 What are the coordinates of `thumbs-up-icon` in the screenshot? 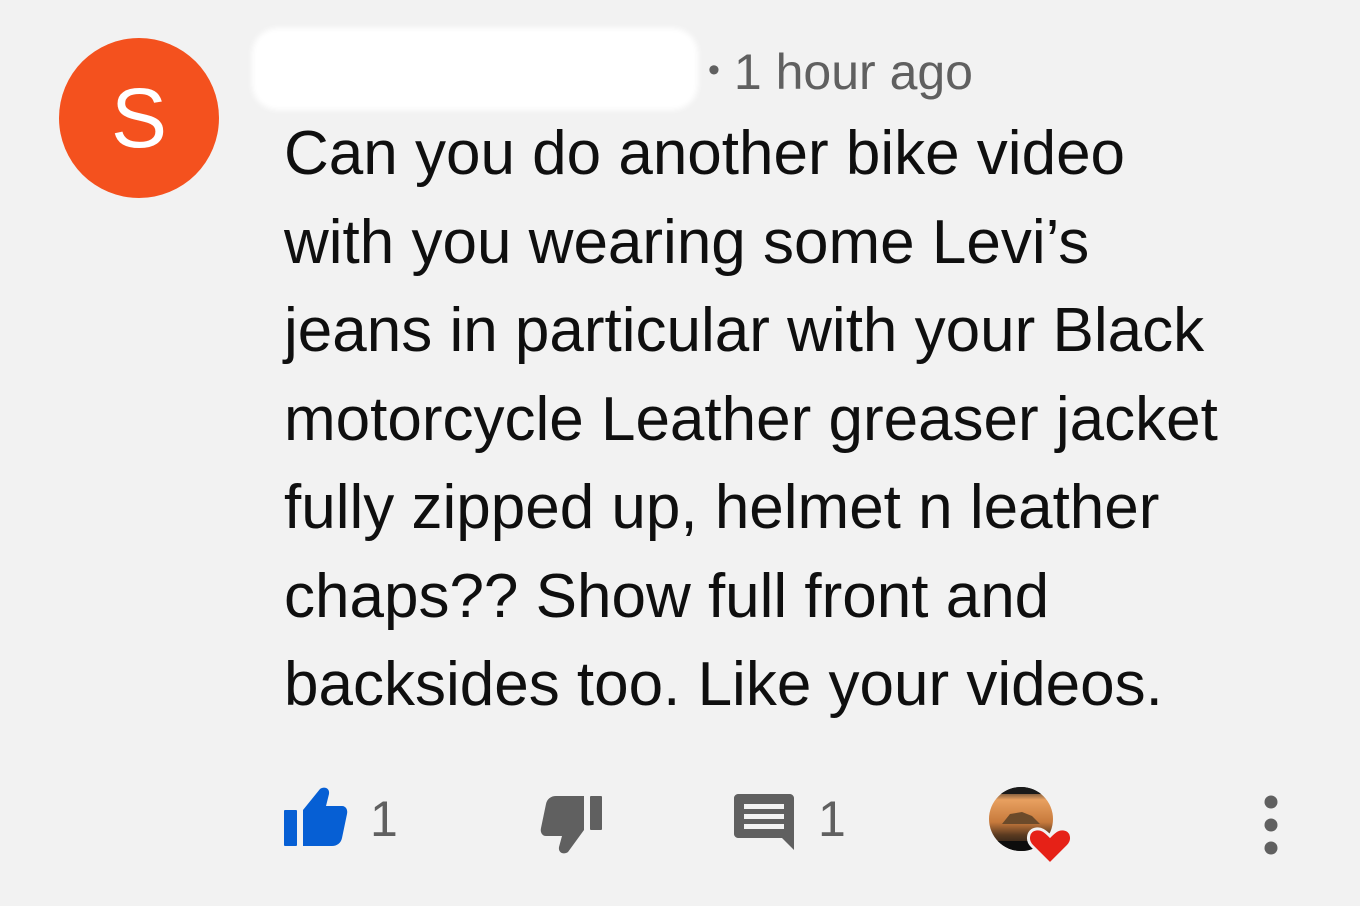 It's located at (316, 816).